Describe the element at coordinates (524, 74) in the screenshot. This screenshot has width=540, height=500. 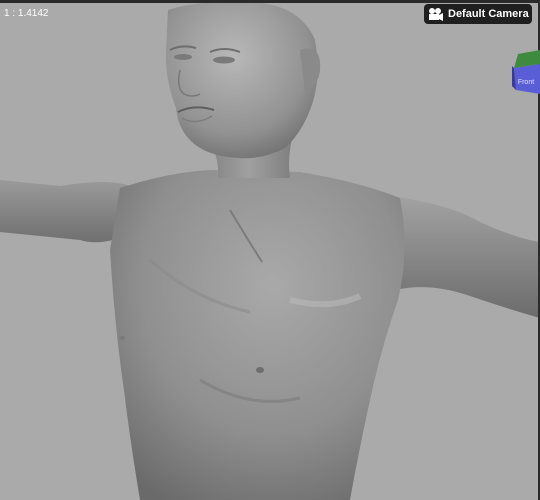
I see `view-cube: Front` at that location.